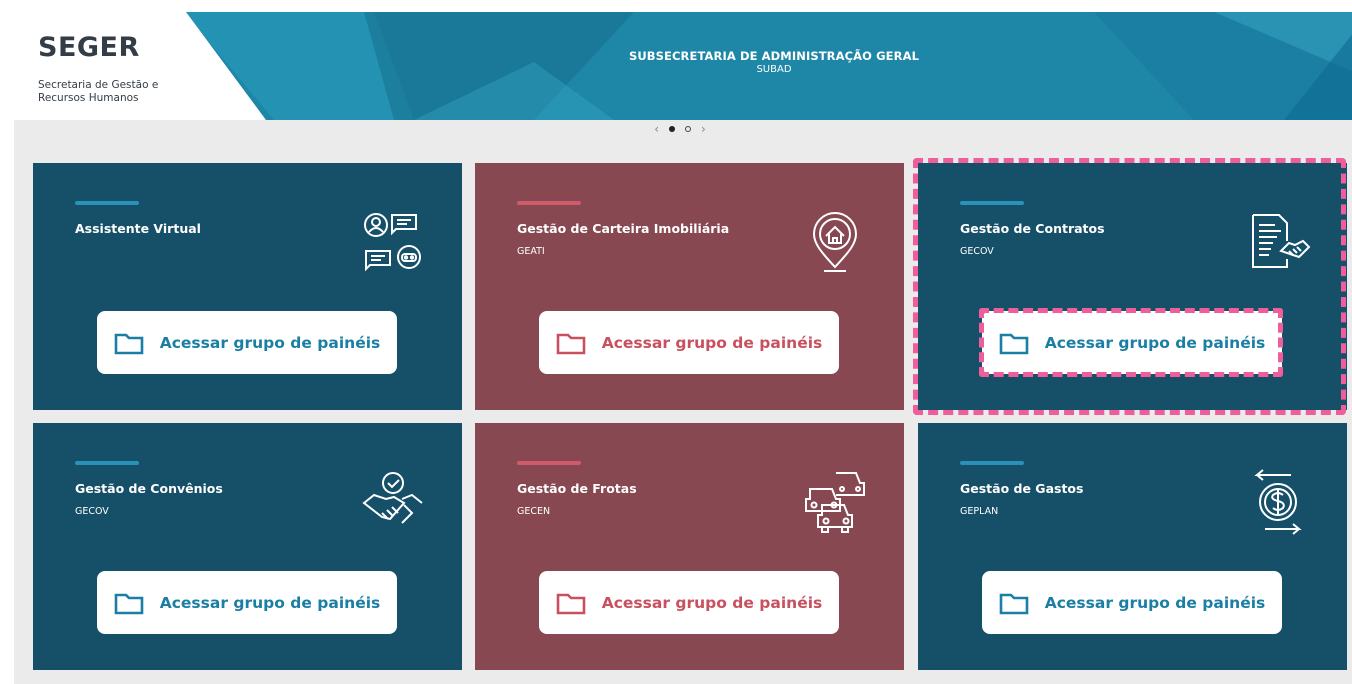 This screenshot has height=684, width=1352. I want to click on card-code: GEPLAN, so click(979, 511).